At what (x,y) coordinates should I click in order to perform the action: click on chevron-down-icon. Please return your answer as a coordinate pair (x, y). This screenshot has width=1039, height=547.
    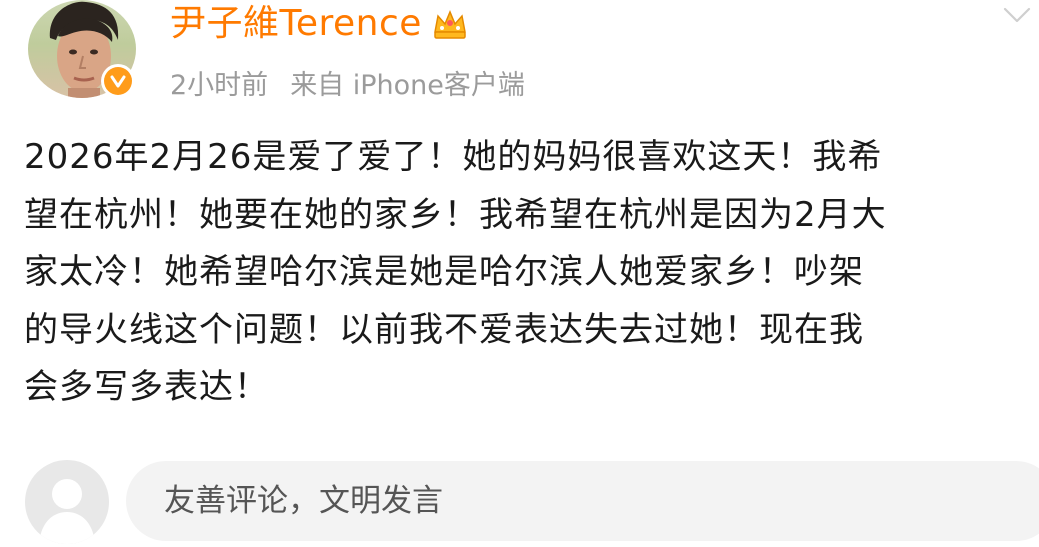
    Looking at the image, I should click on (1017, 16).